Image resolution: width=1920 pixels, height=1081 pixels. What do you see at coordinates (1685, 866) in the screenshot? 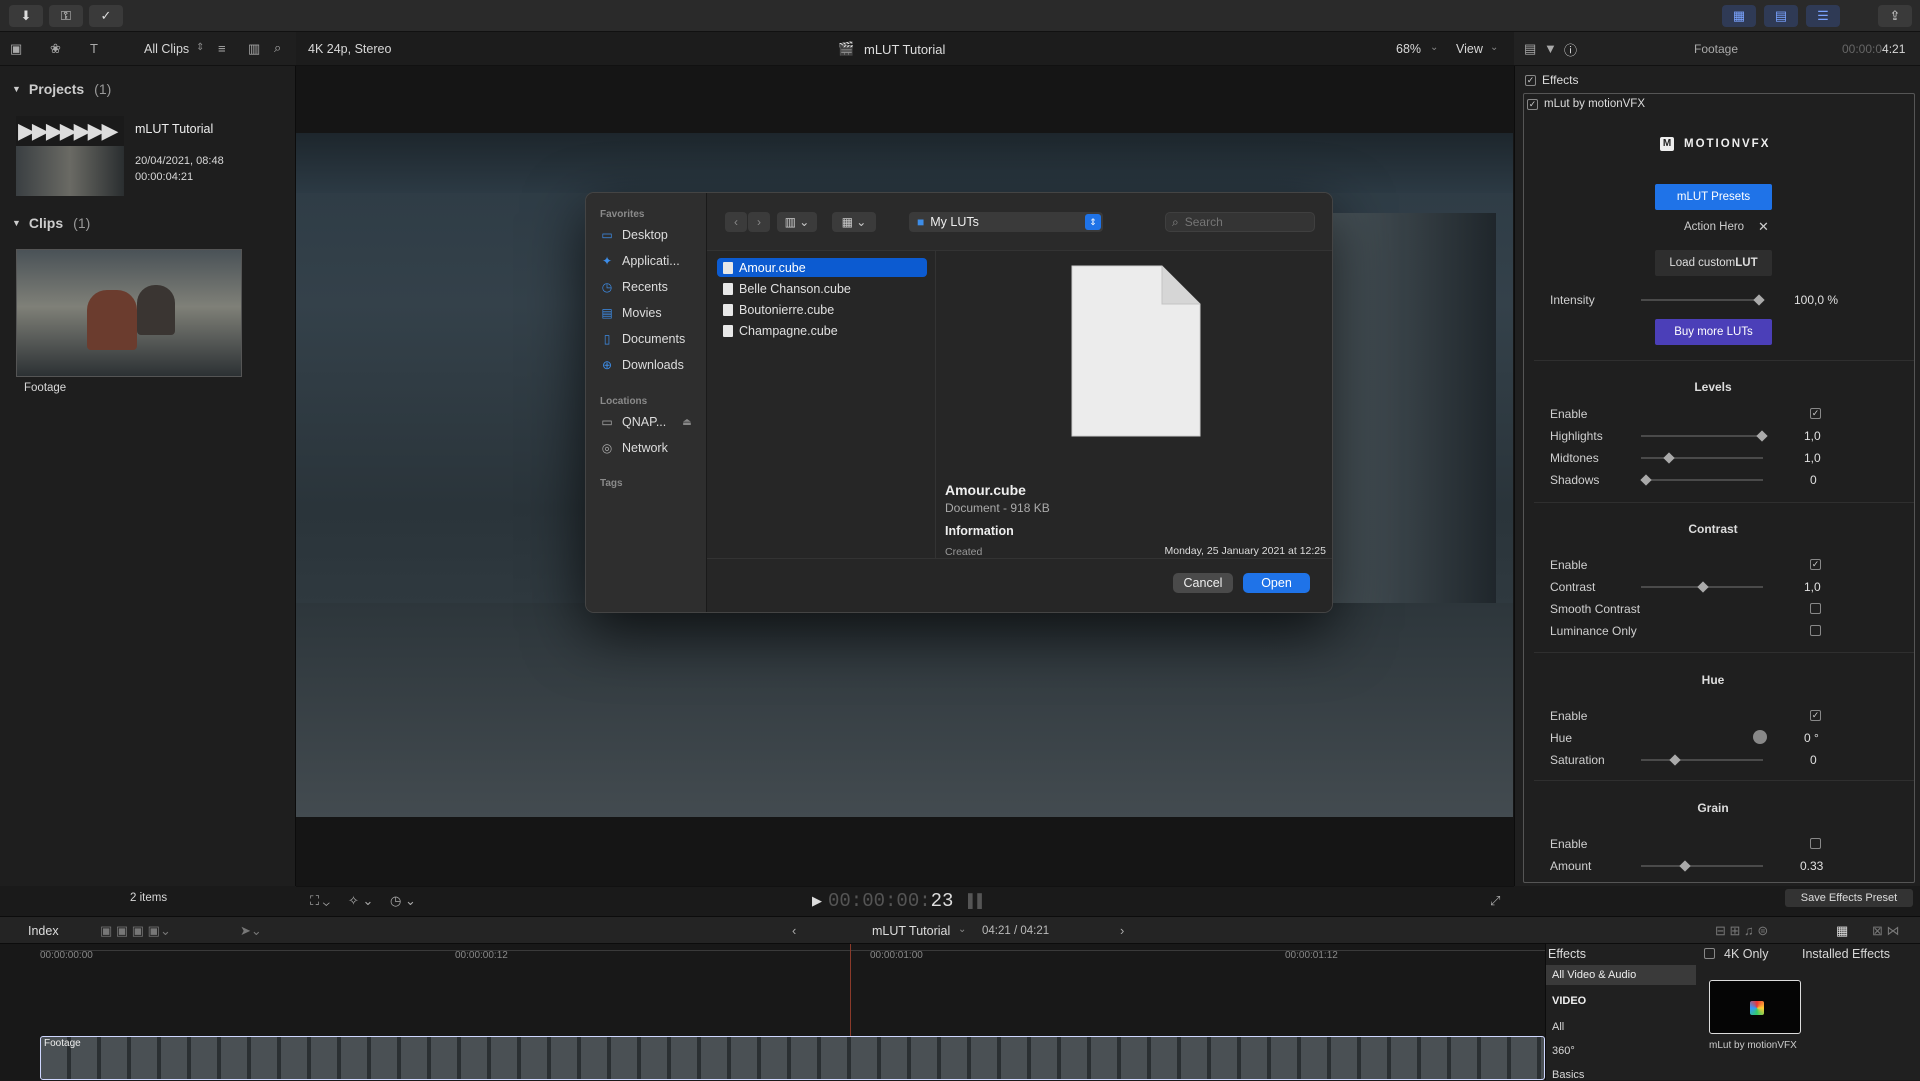
I see `amount-slider-knob` at bounding box center [1685, 866].